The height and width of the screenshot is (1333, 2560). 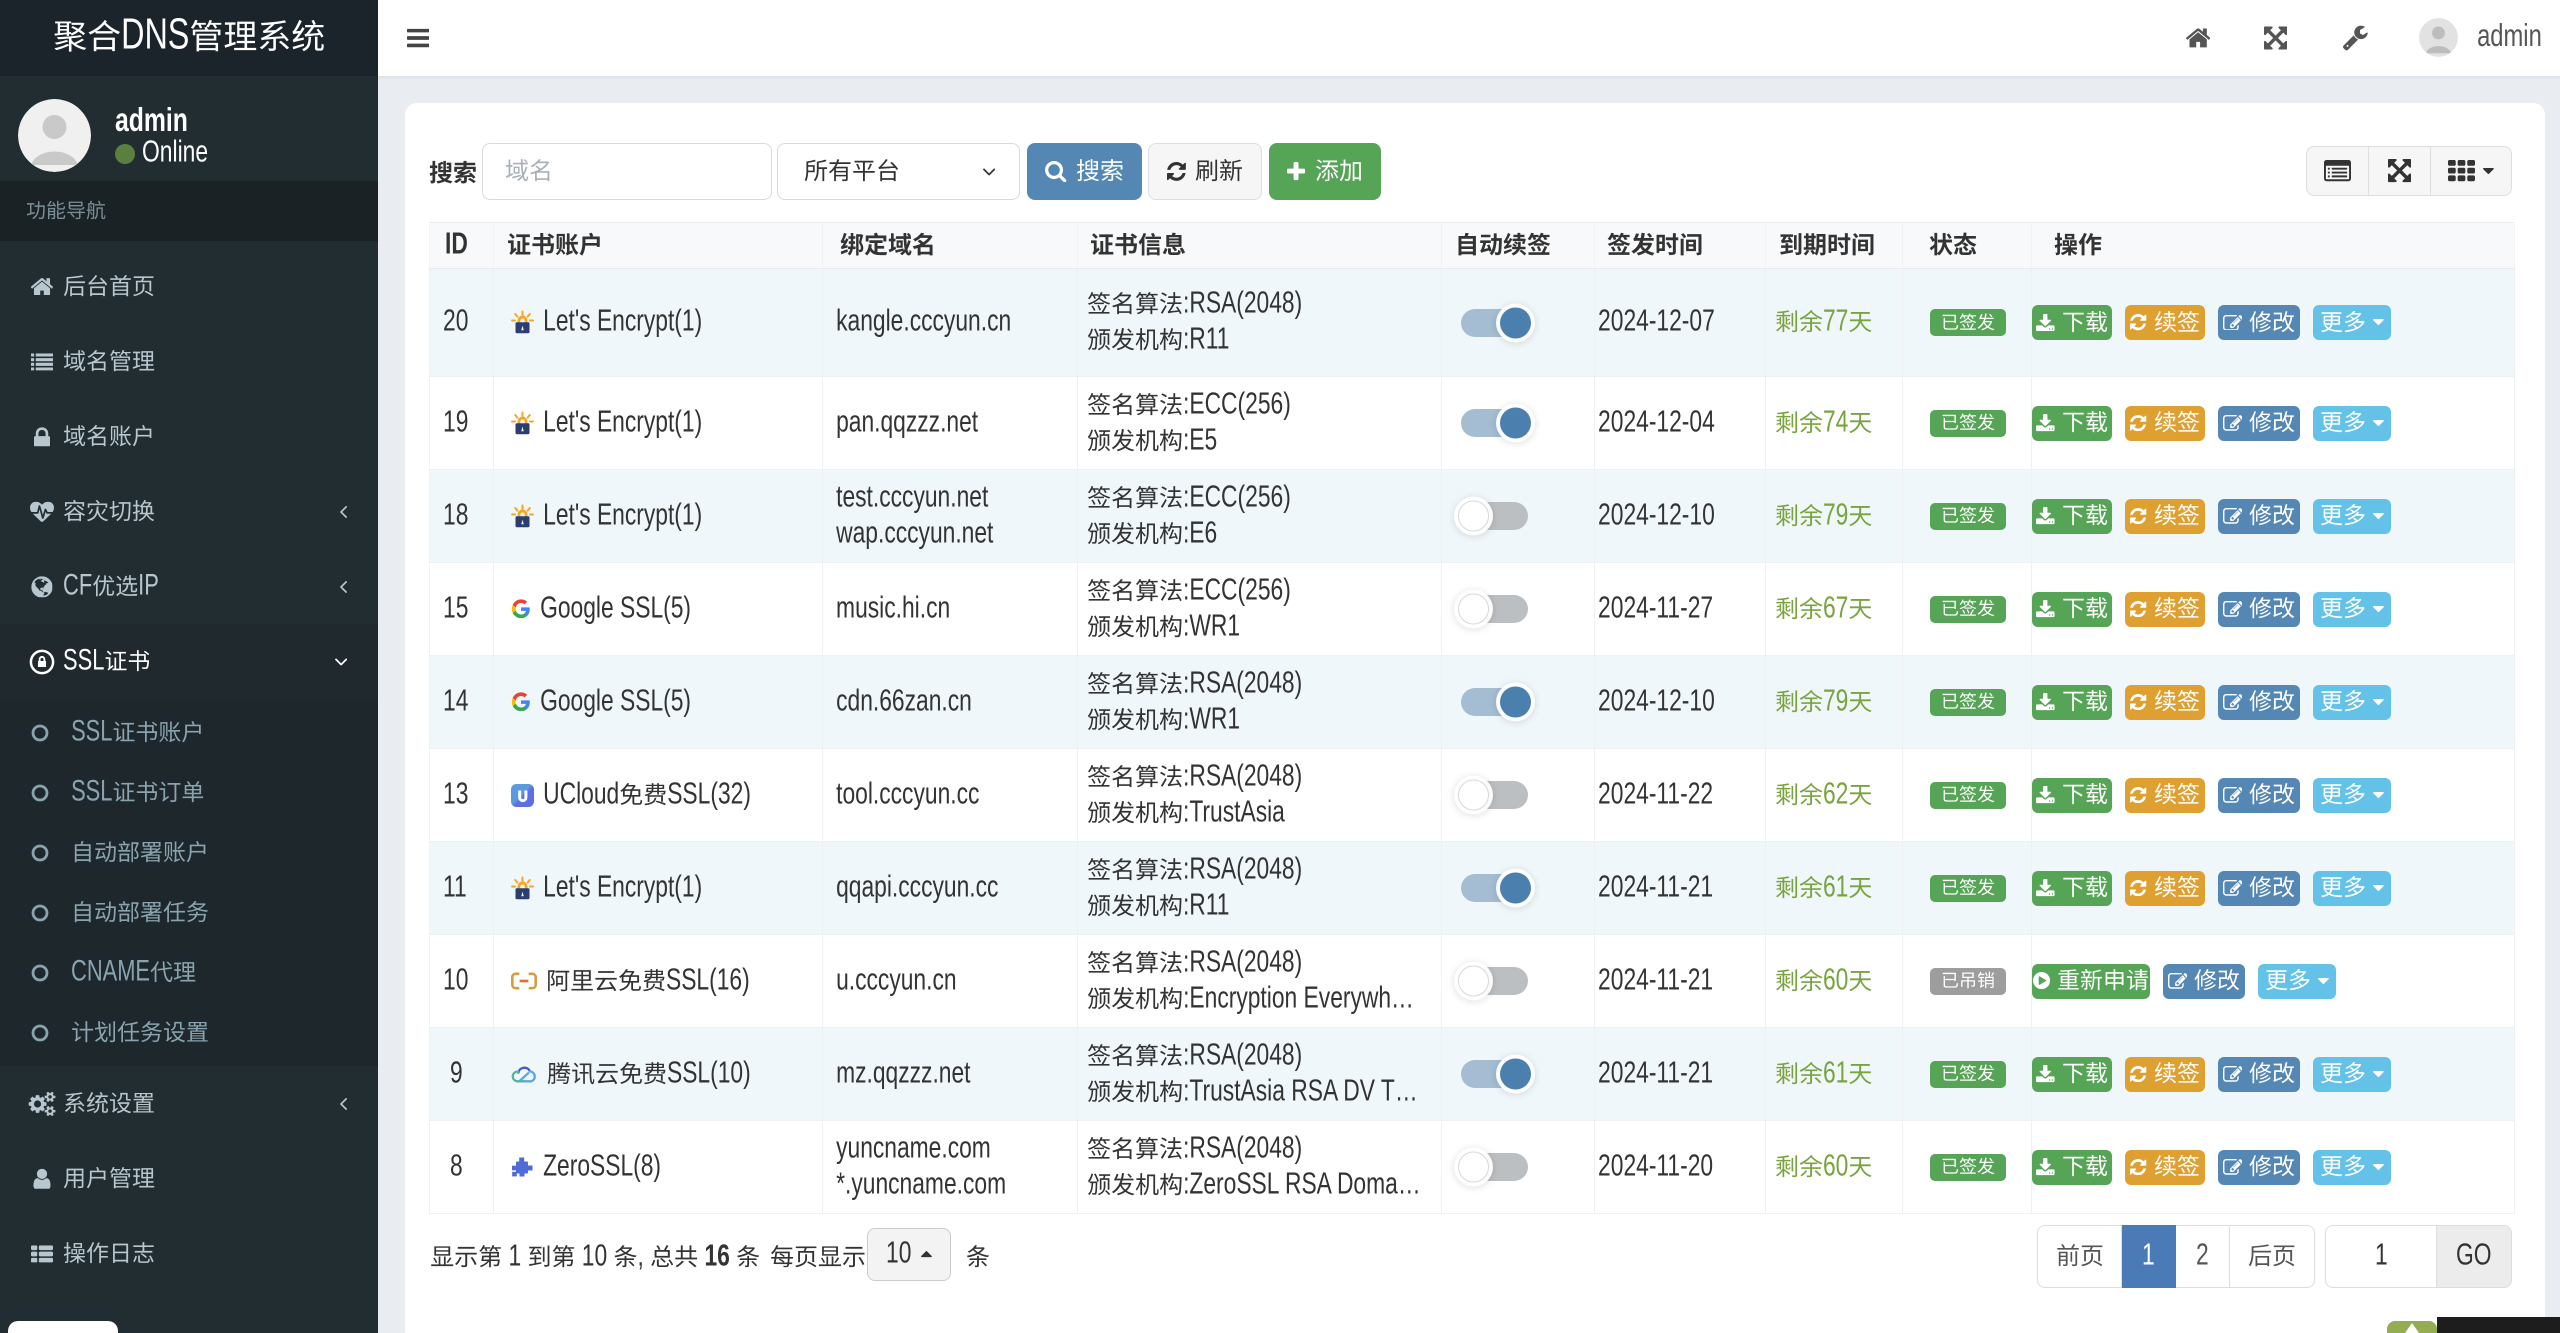 I want to click on svg-text: 11, so click(x=455, y=888).